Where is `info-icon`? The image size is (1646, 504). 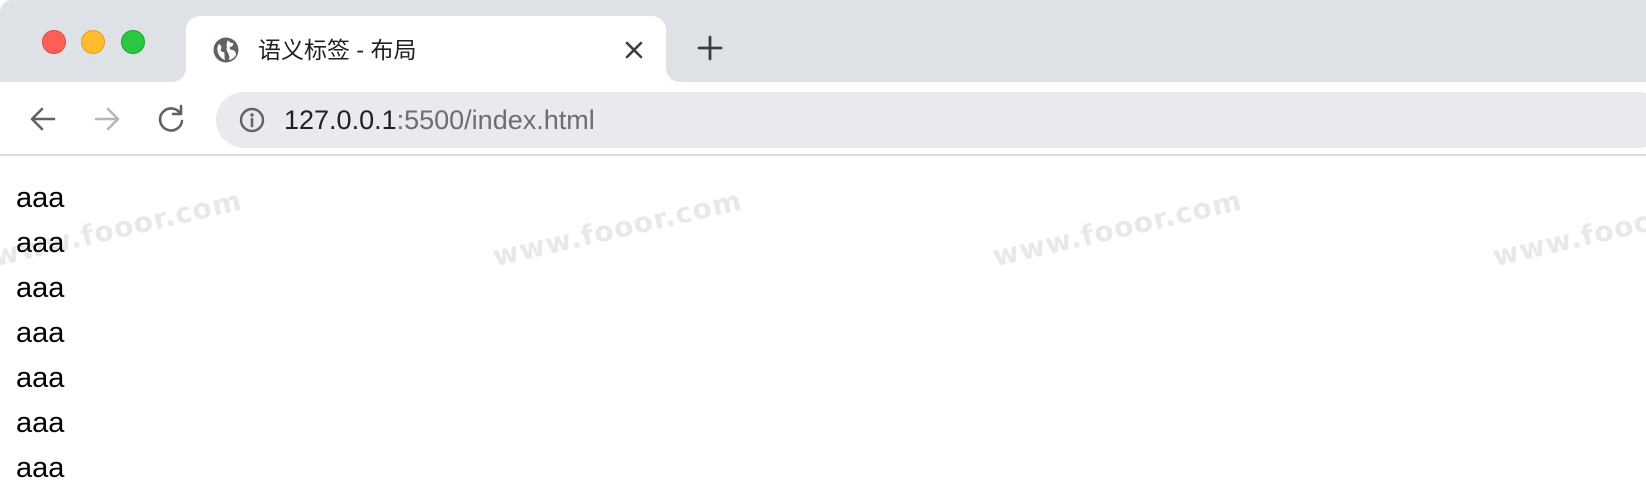
info-icon is located at coordinates (252, 120).